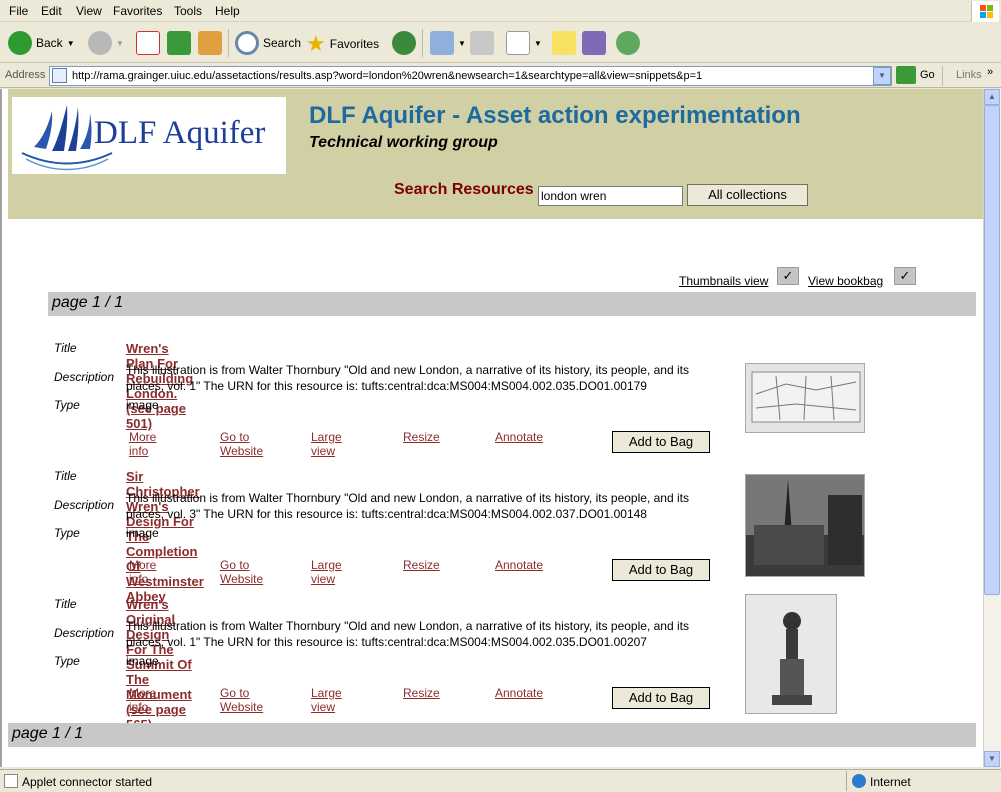  Describe the element at coordinates (137, 11) in the screenshot. I see `menu-favorites: Favorites` at that location.